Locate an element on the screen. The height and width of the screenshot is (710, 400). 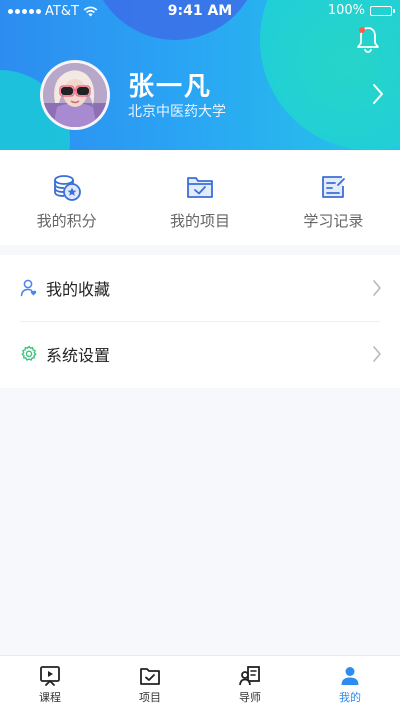
battery-icon is located at coordinates (382, 10).